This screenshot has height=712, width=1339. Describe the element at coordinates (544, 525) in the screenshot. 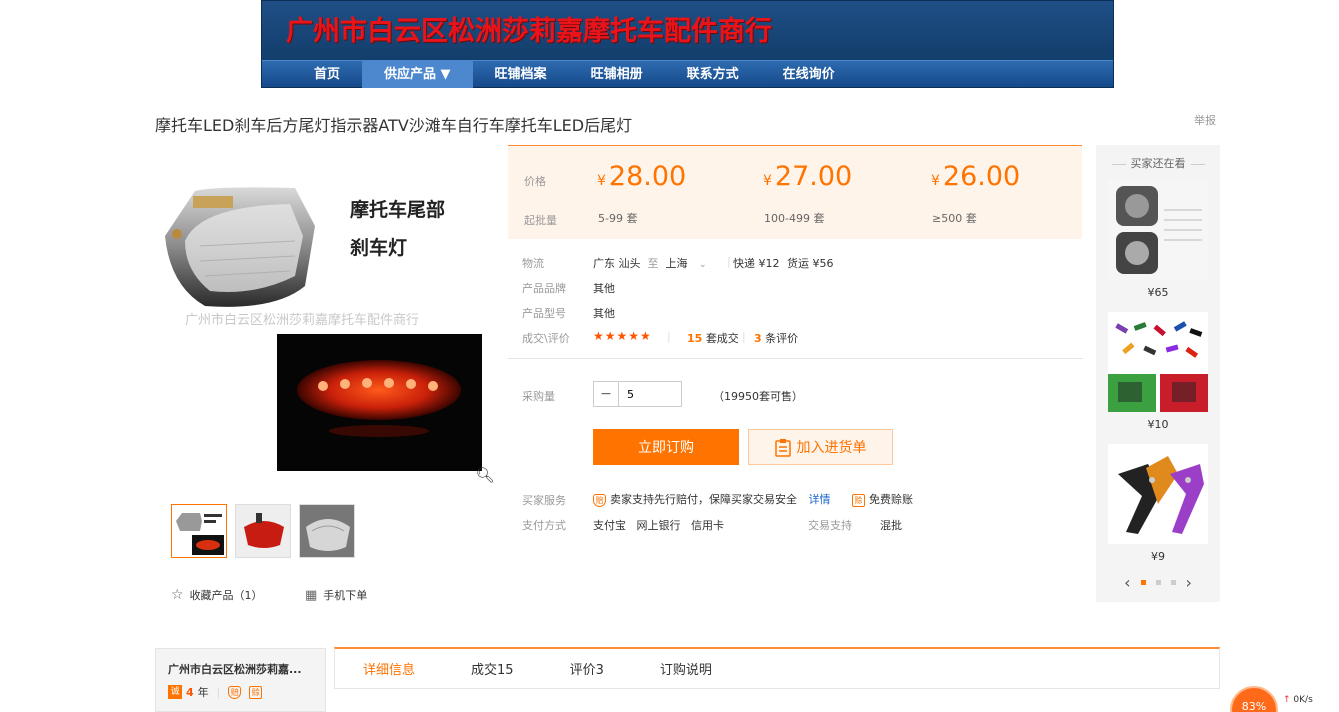

I see `payment-label: 支付方式` at that location.